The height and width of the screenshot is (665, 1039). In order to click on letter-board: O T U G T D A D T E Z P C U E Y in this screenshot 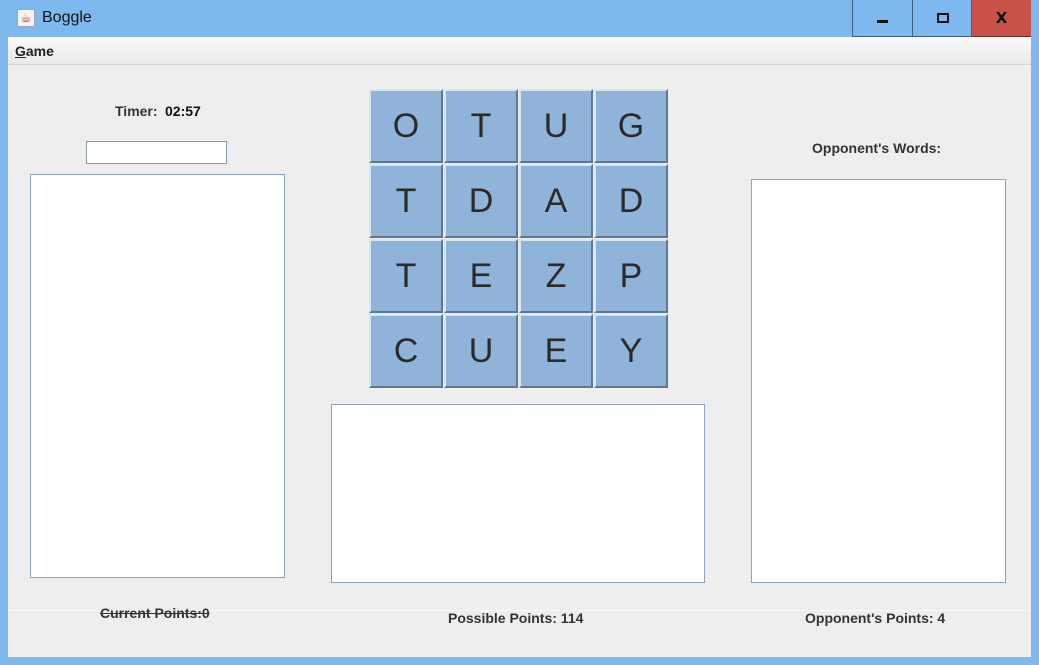, I will do `click(519, 239)`.